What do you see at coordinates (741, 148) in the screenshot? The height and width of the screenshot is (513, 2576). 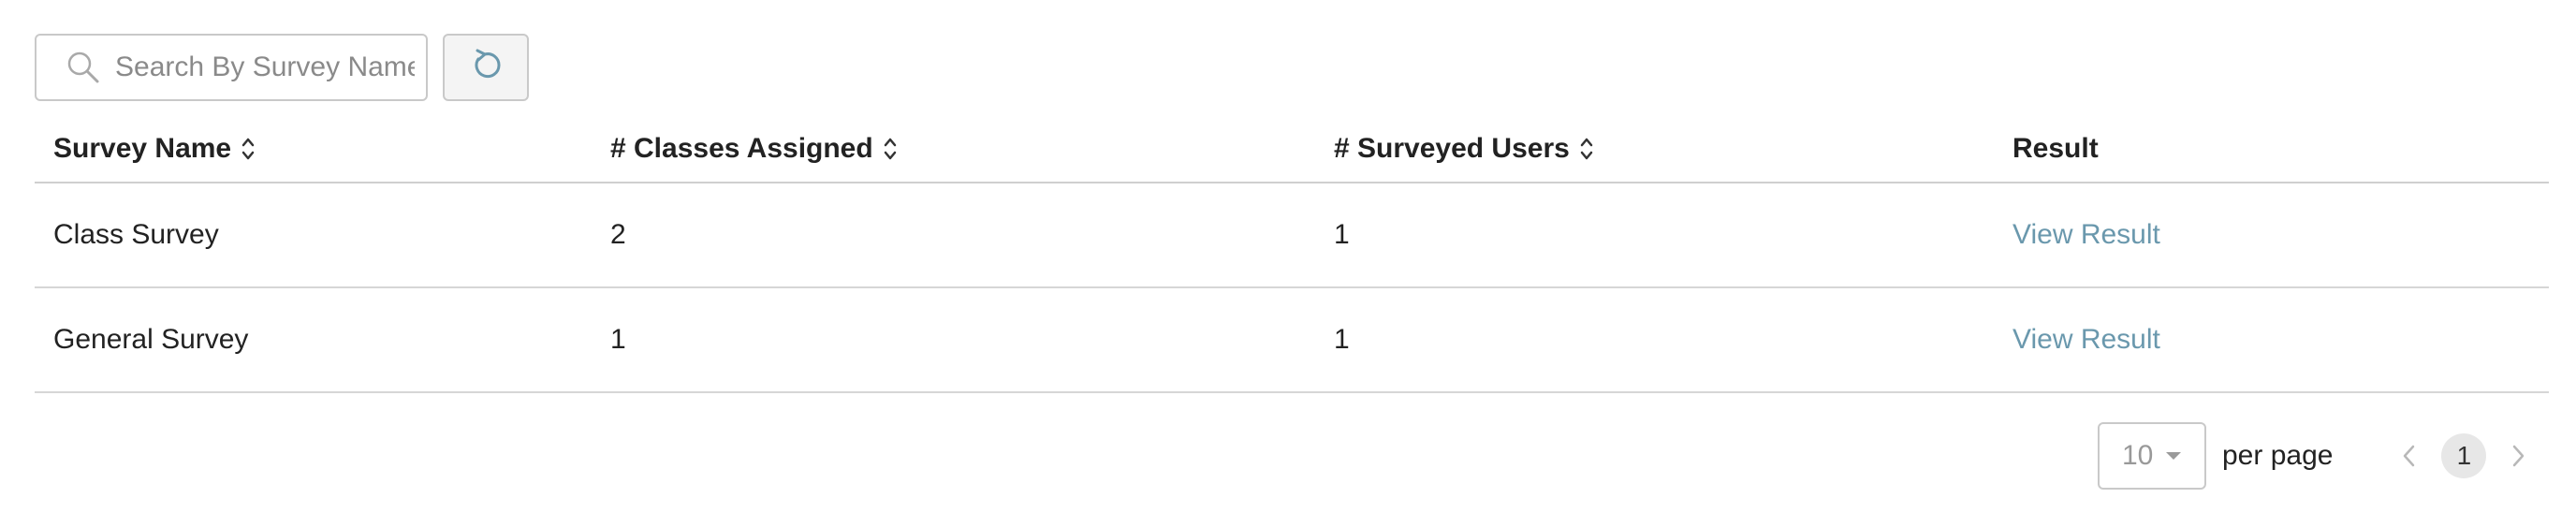 I see `column-header-label: # Classes Assigned` at bounding box center [741, 148].